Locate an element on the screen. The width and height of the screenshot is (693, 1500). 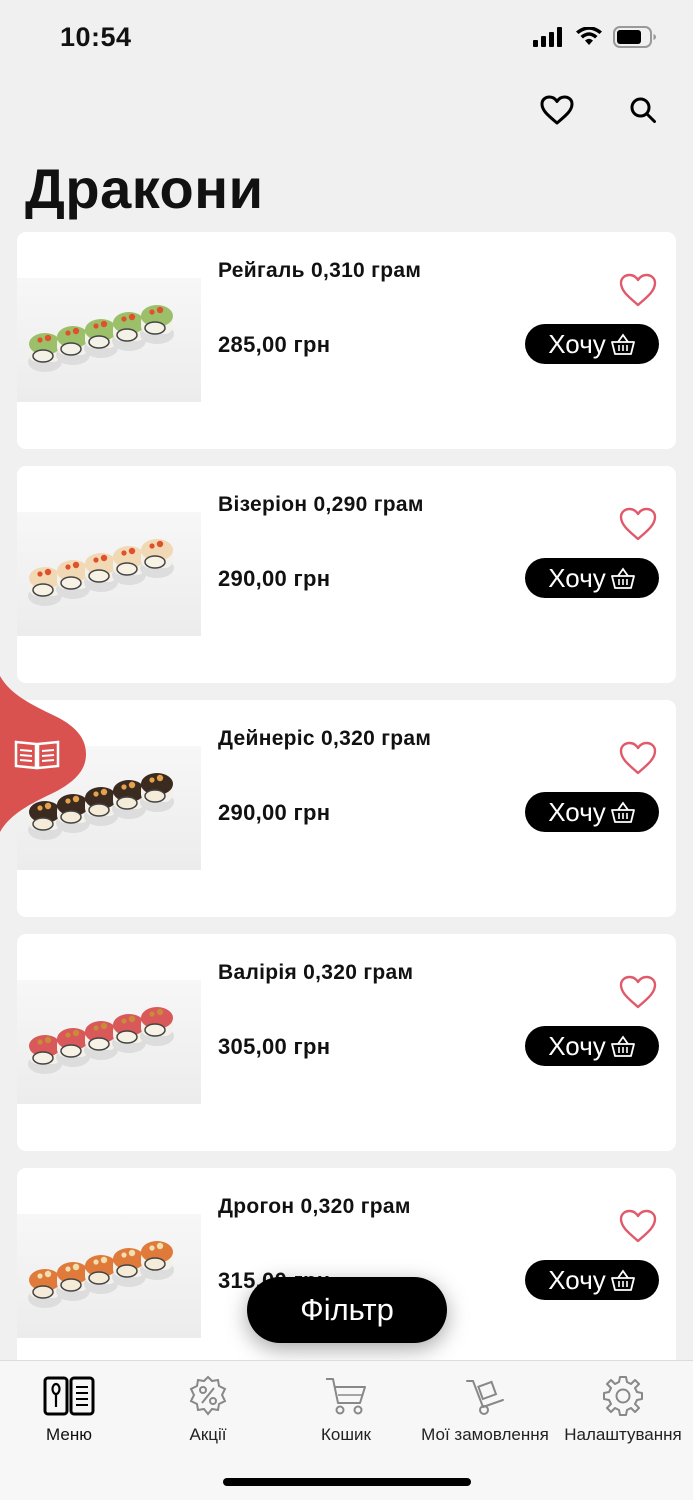
hand-truck-icon is located at coordinates (485, 1397).